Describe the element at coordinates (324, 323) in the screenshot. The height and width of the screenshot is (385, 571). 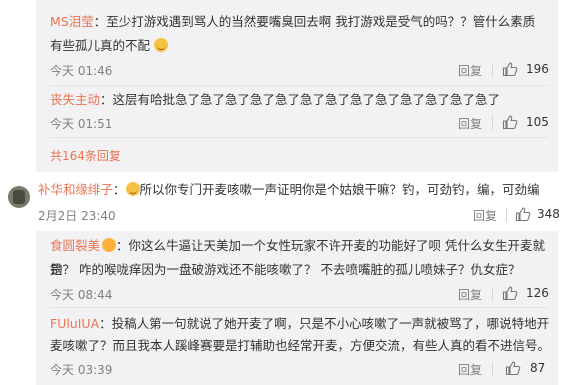
I see `reply-text-line: ：投稿人第一句就说了她开麦了啊，只是不小心咳嗽了一声就被骂了，哪说特地开` at that location.